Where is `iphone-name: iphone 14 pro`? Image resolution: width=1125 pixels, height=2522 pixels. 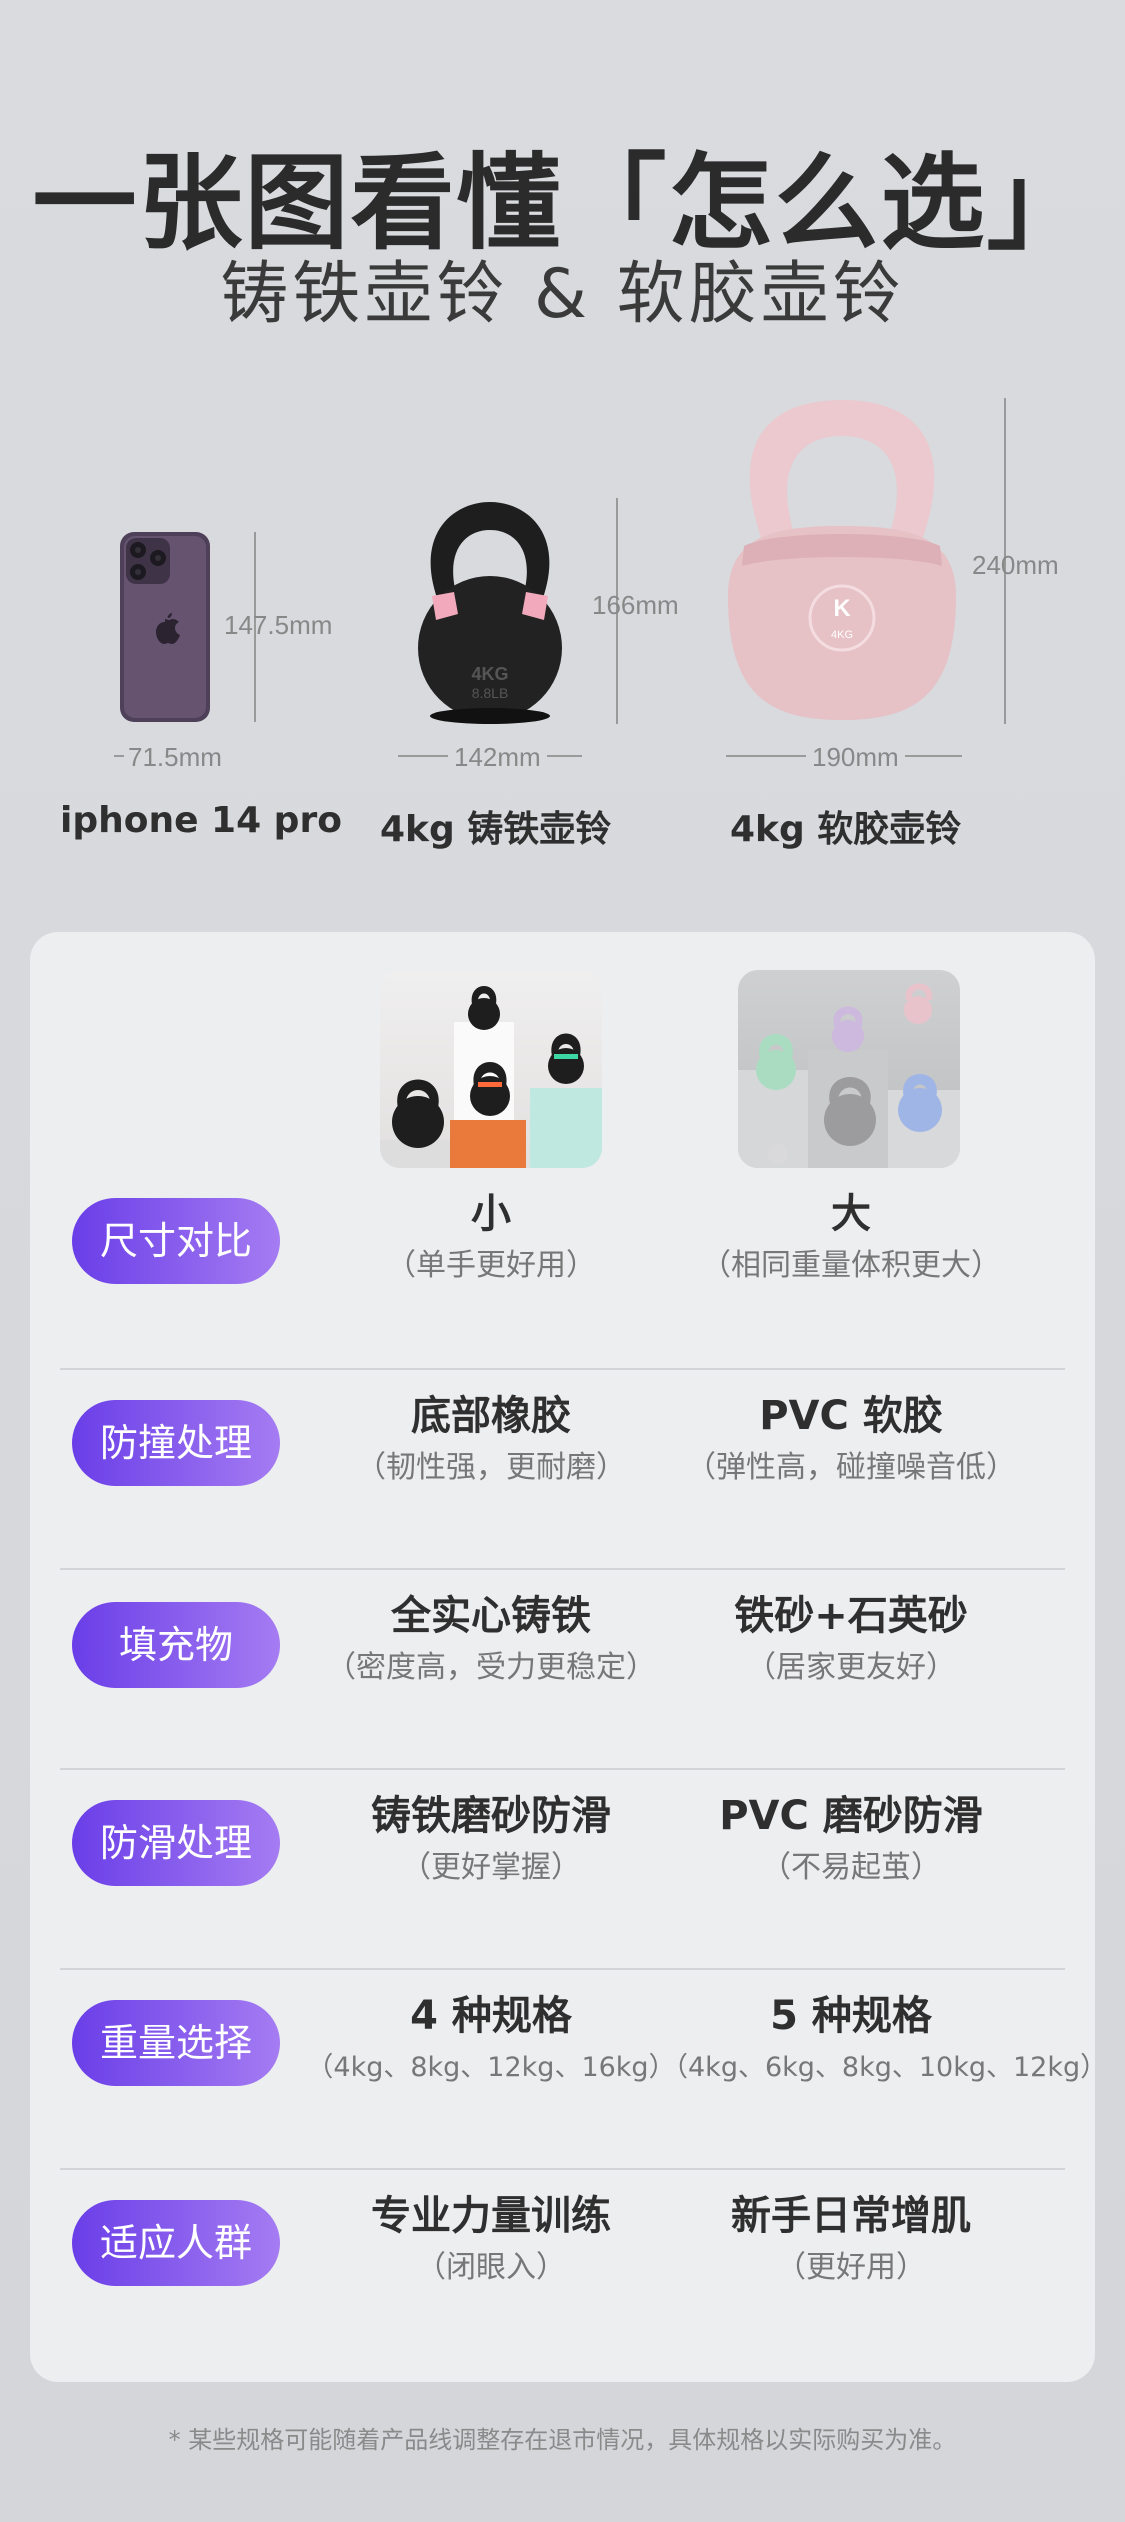
iphone-name: iphone 14 pro is located at coordinates (201, 820).